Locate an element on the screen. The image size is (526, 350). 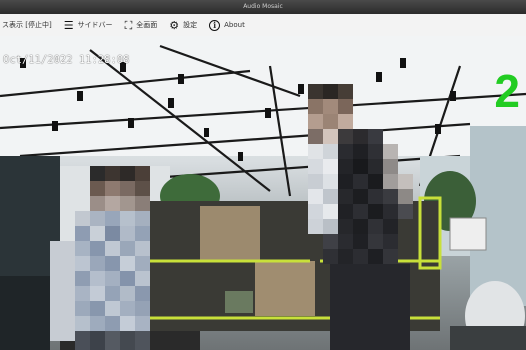
sidebar-button: ☰ サイドバー is located at coordinates (88, 25).